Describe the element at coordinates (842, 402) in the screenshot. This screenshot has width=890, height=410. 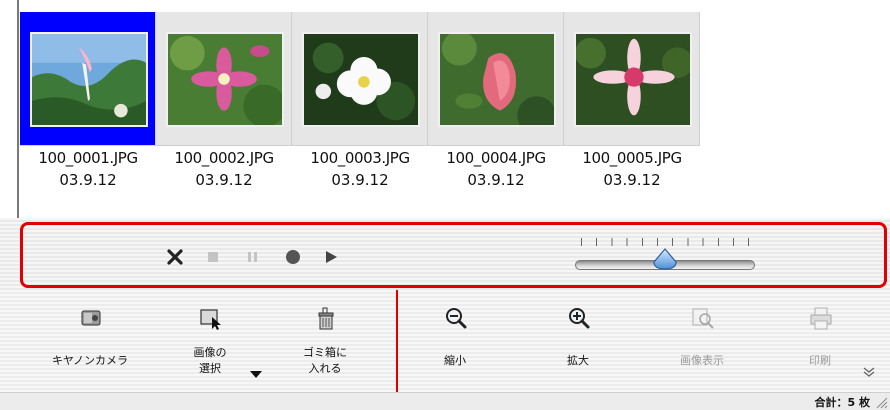
I see `total-count: 合計：5 枚` at that location.